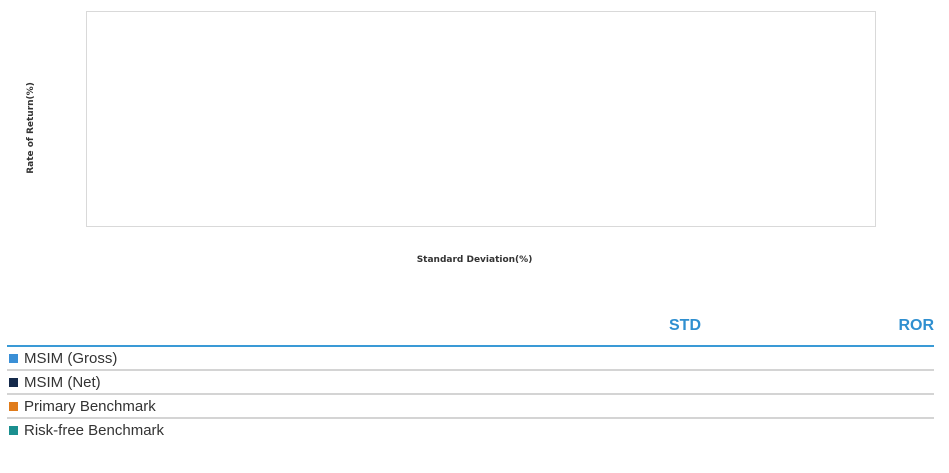 This screenshot has width=949, height=473. Describe the element at coordinates (470, 331) in the screenshot. I see `legend-table-header: STD ROR` at that location.